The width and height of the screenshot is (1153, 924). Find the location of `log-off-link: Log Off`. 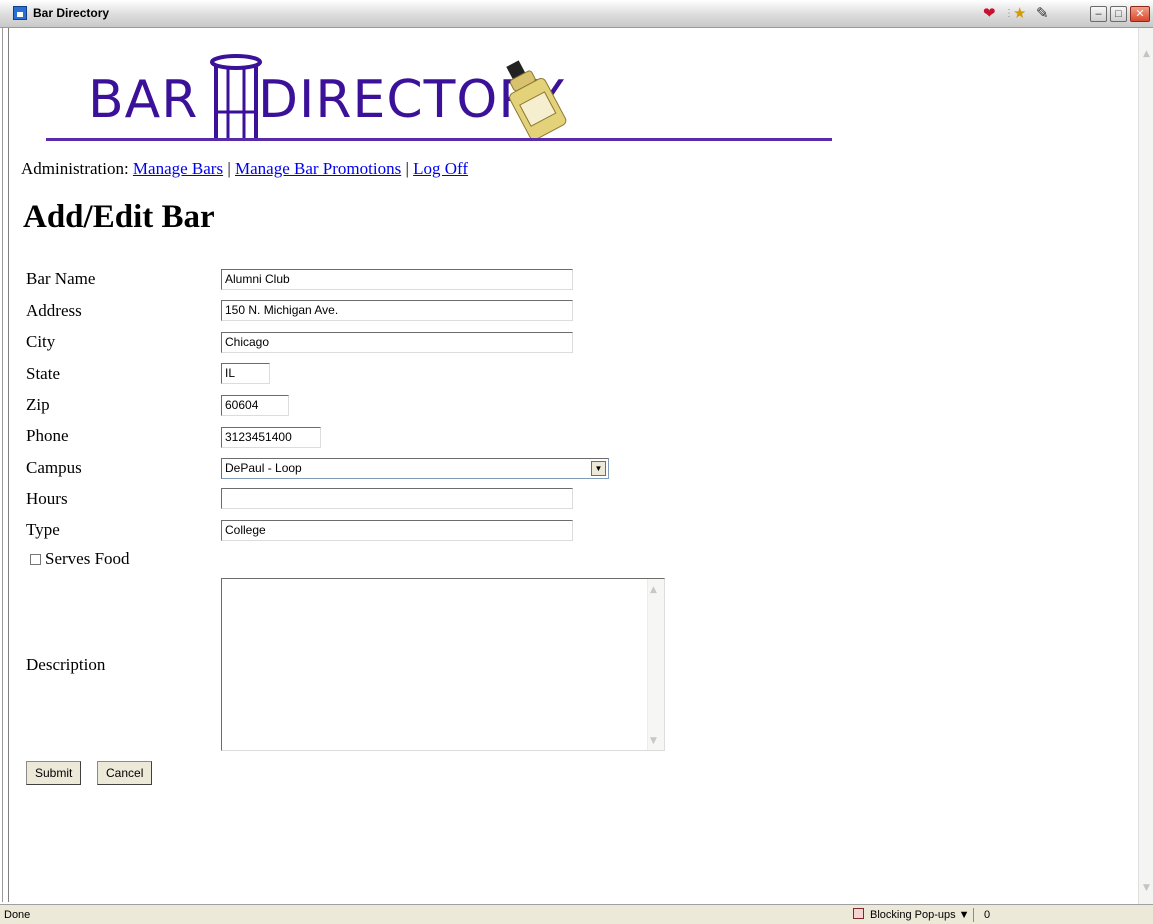

log-off-link: Log Off is located at coordinates (440, 168).